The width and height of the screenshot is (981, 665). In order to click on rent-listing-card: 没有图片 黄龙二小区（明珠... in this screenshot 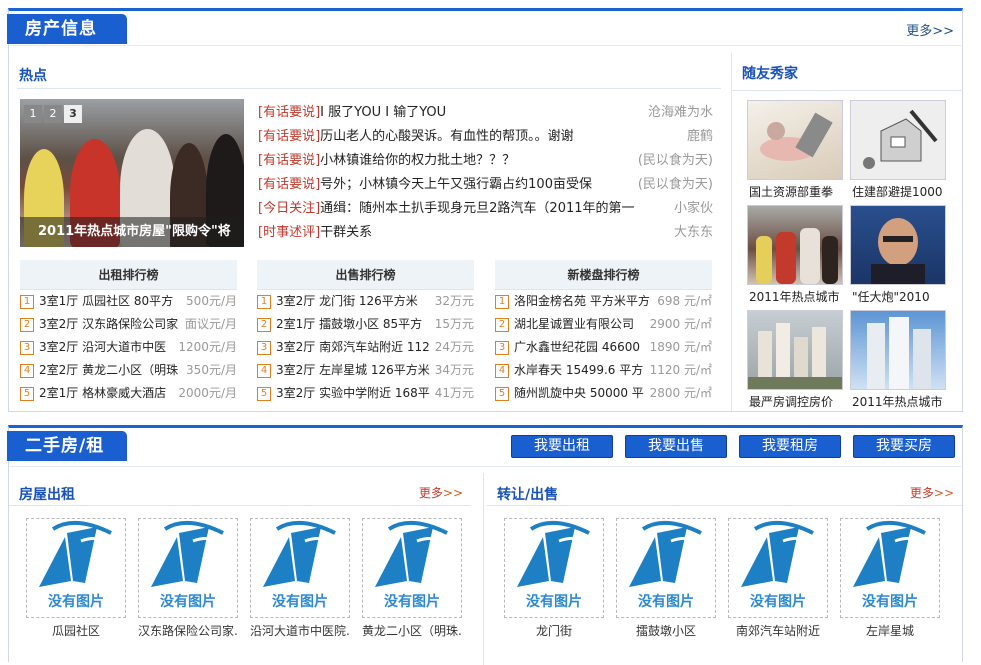, I will do `click(412, 578)`.